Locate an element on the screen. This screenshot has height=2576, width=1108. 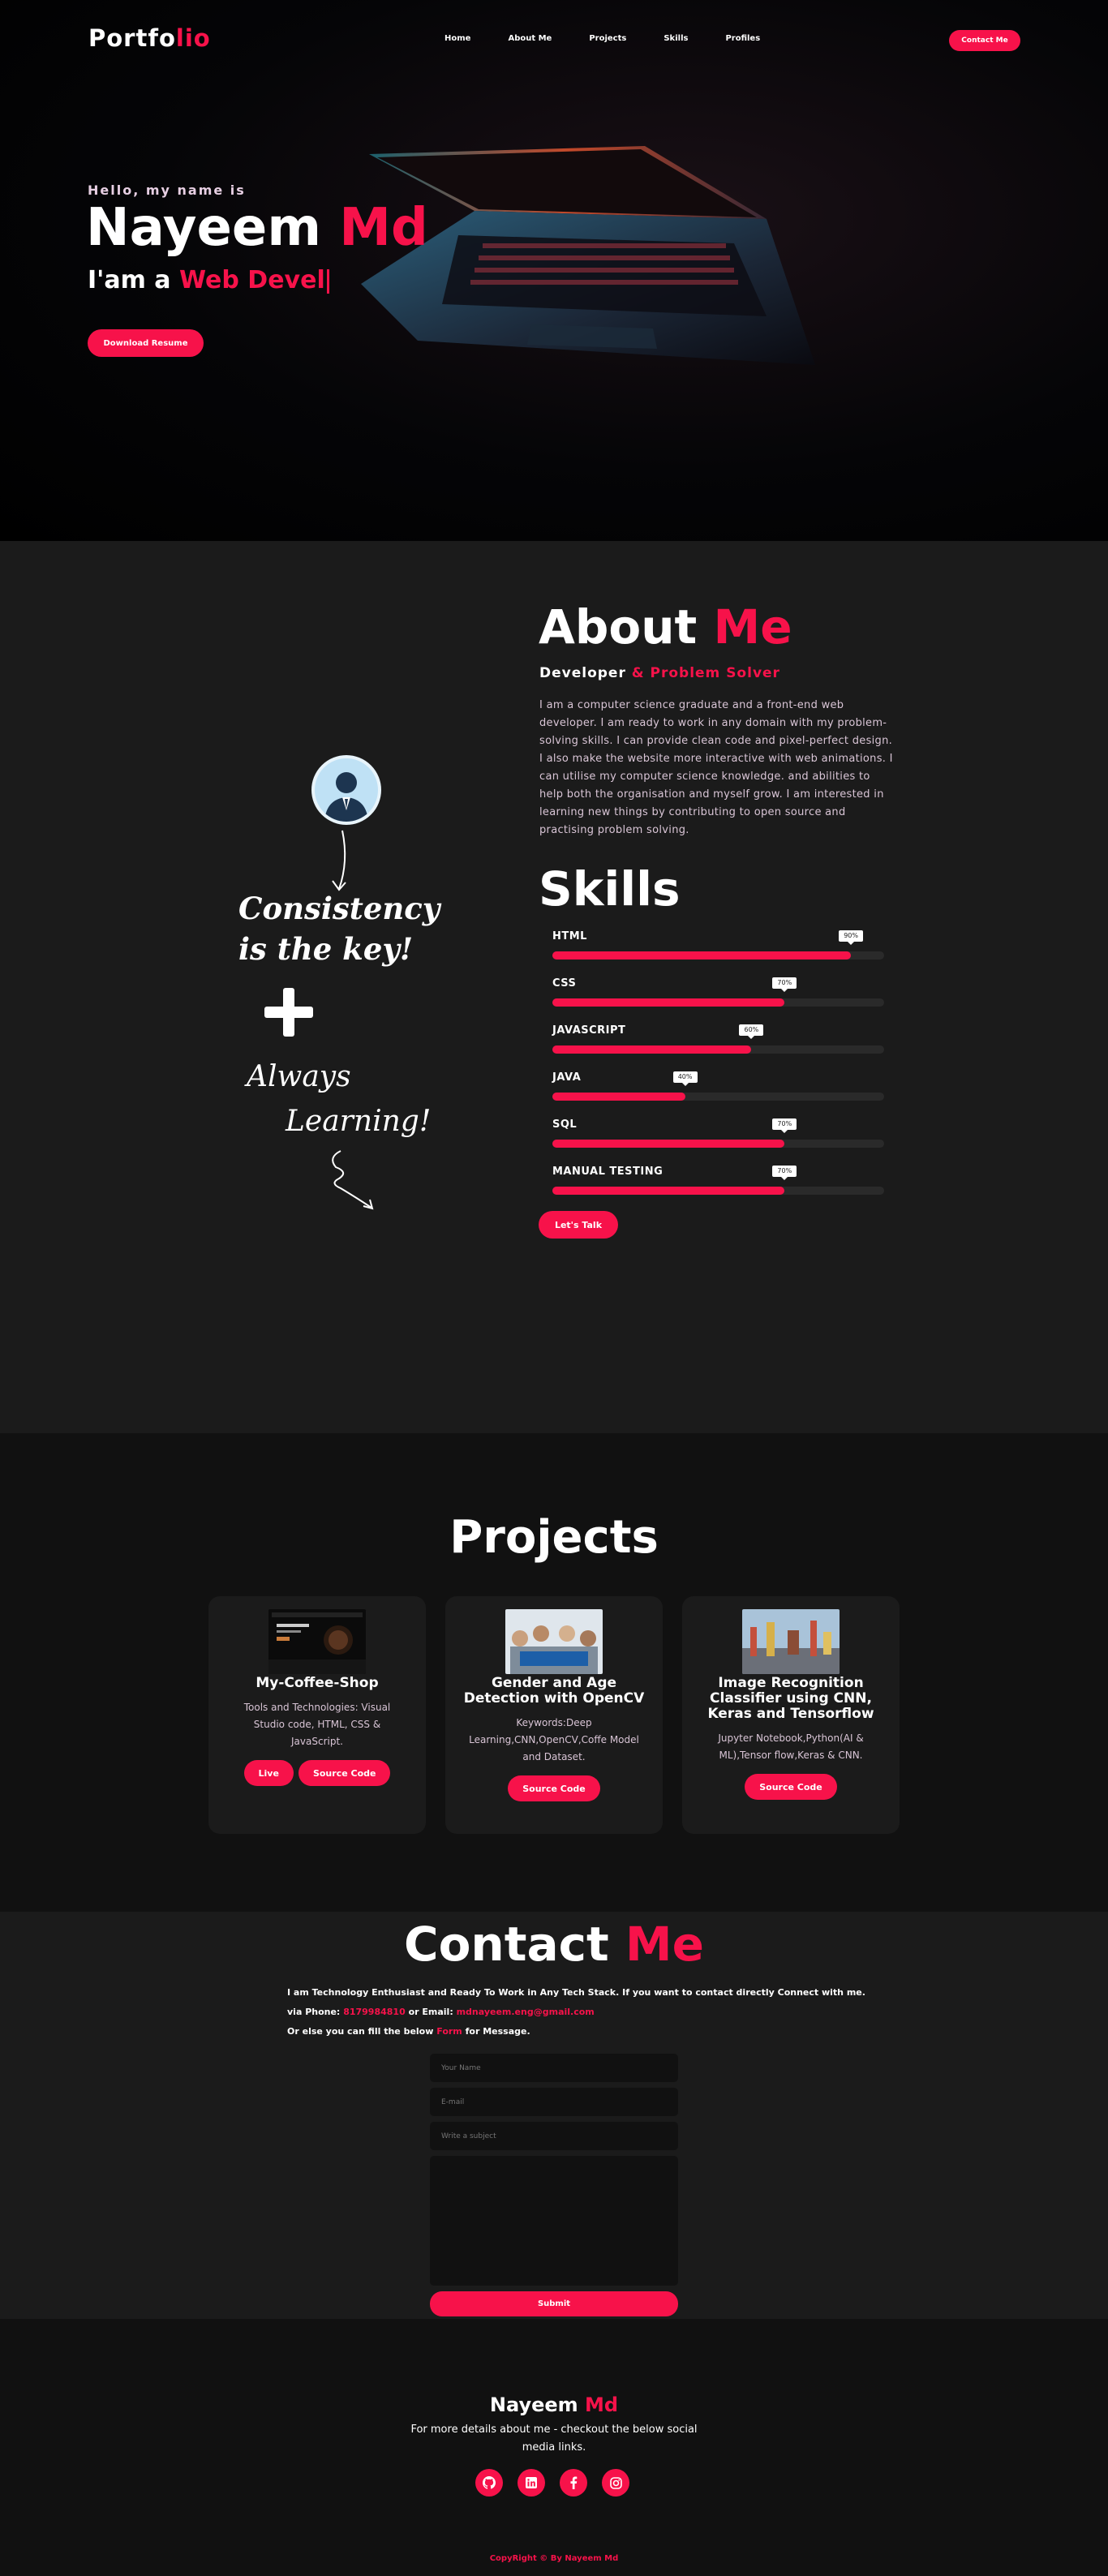
instagram-icon is located at coordinates (615, 2483).